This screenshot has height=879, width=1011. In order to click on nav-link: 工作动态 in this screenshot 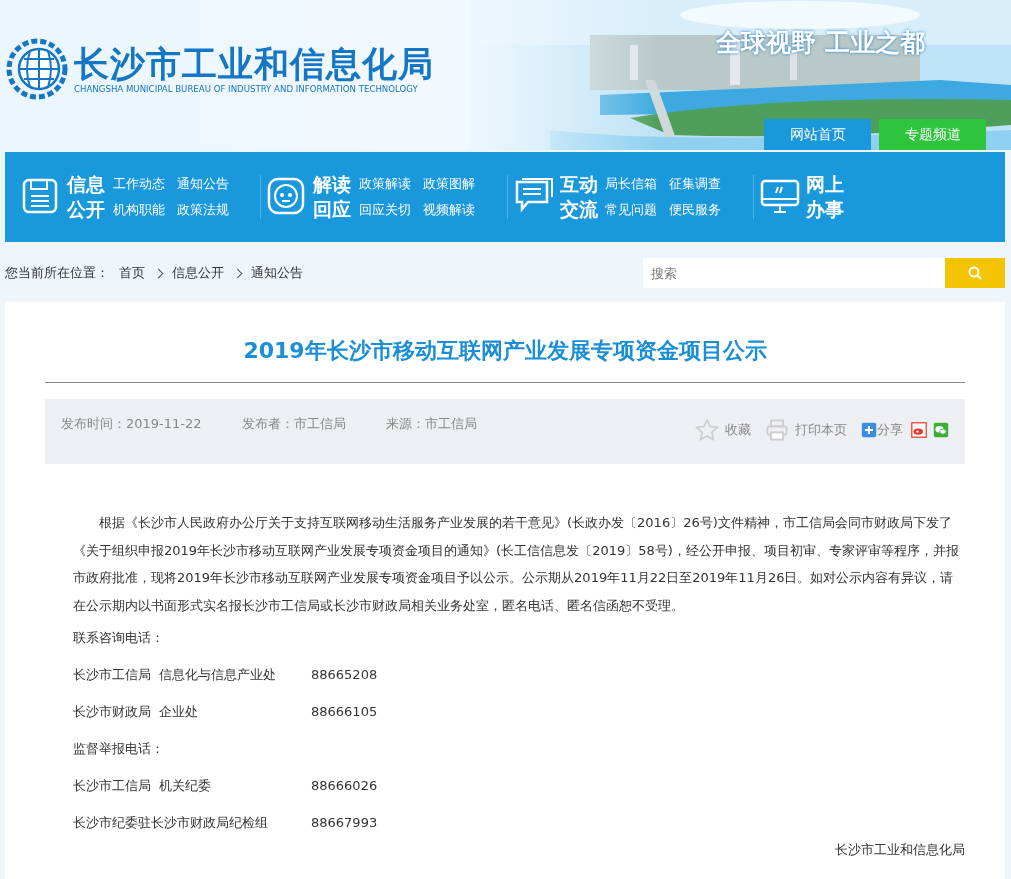, I will do `click(138, 184)`.